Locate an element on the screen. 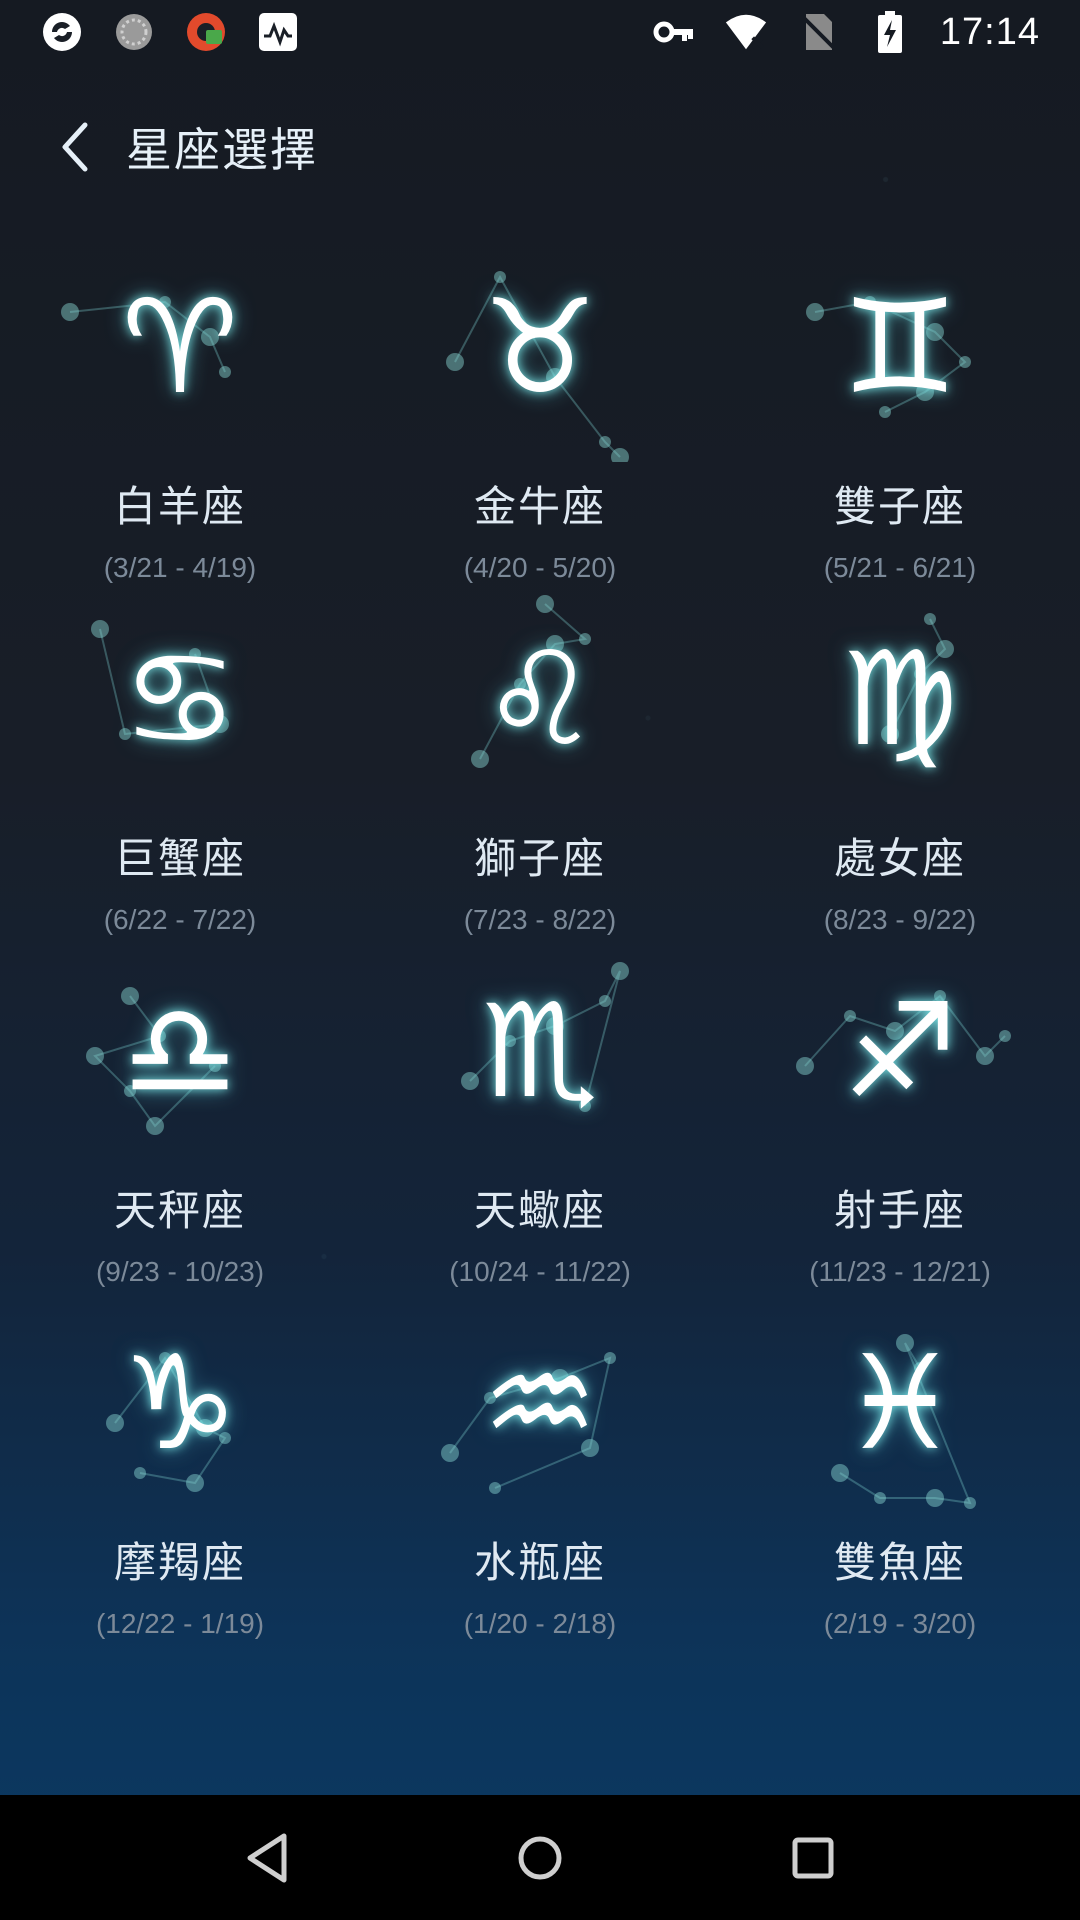 The width and height of the screenshot is (1080, 1920). back-button is located at coordinates (75, 147).